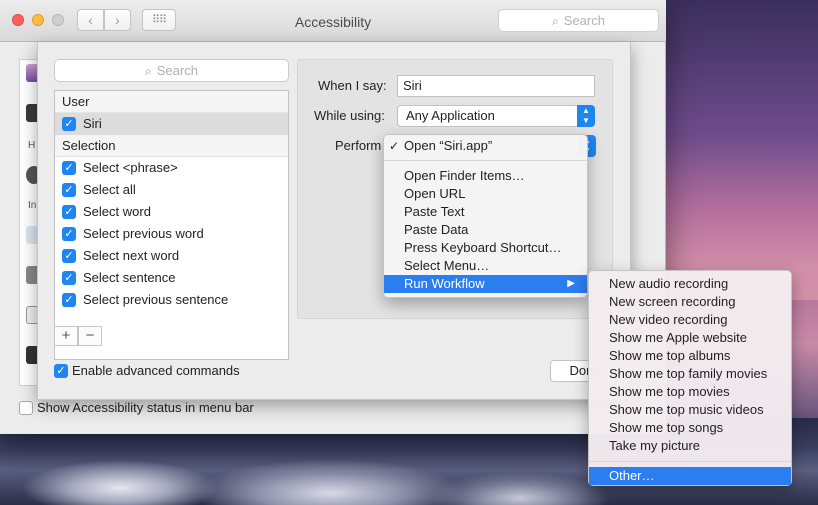 Image resolution: width=818 pixels, height=505 pixels. What do you see at coordinates (394, 146) in the screenshot?
I see `checkmark-icon: ✓` at bounding box center [394, 146].